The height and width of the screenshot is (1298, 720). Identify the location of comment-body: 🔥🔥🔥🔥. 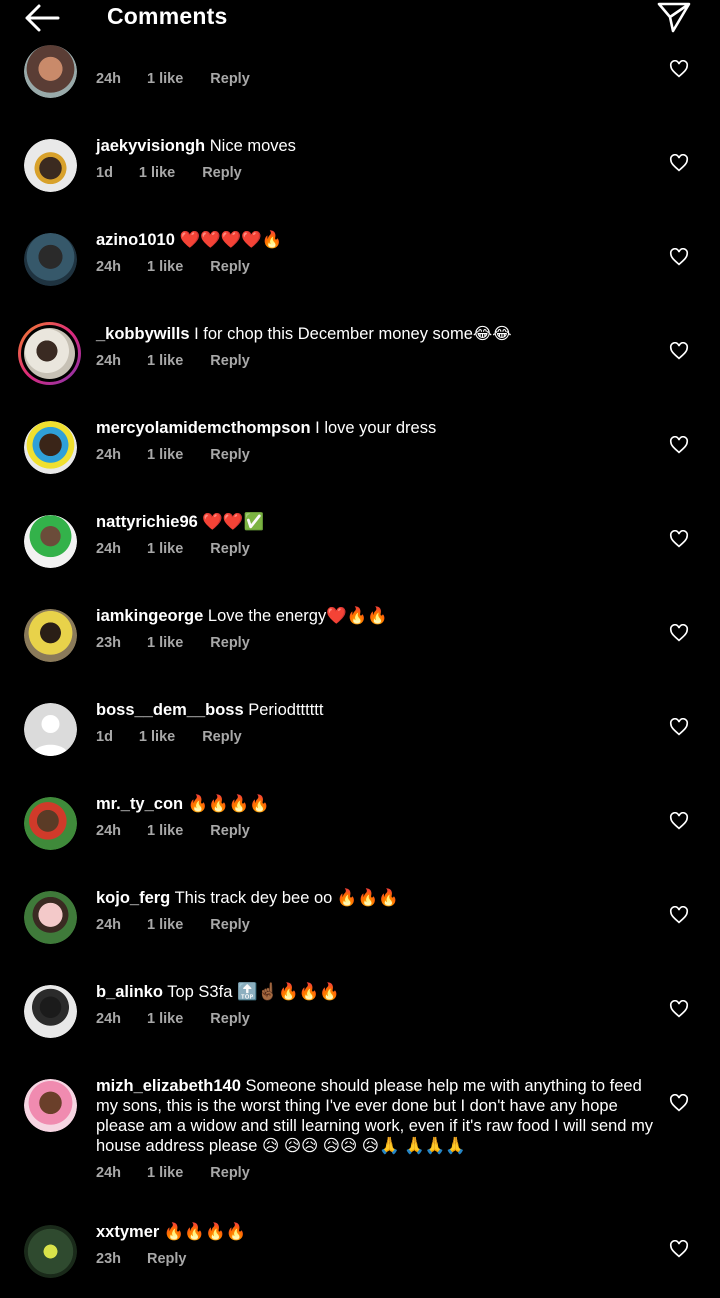
(228, 804).